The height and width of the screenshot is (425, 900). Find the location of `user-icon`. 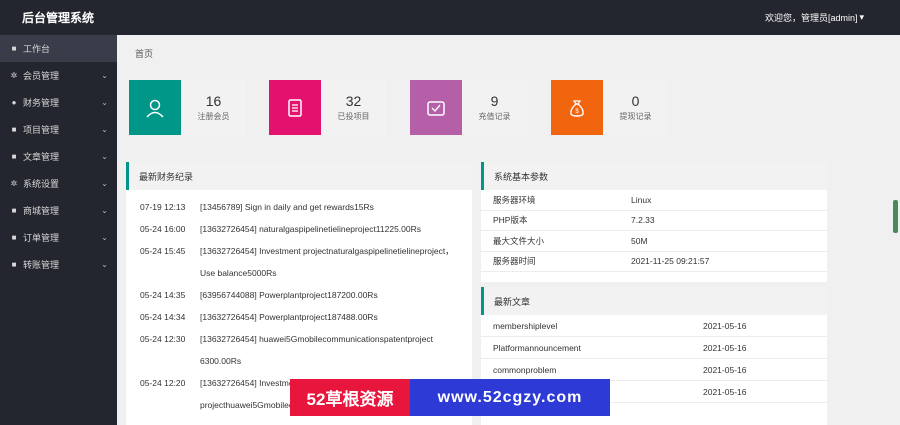

user-icon is located at coordinates (155, 107).